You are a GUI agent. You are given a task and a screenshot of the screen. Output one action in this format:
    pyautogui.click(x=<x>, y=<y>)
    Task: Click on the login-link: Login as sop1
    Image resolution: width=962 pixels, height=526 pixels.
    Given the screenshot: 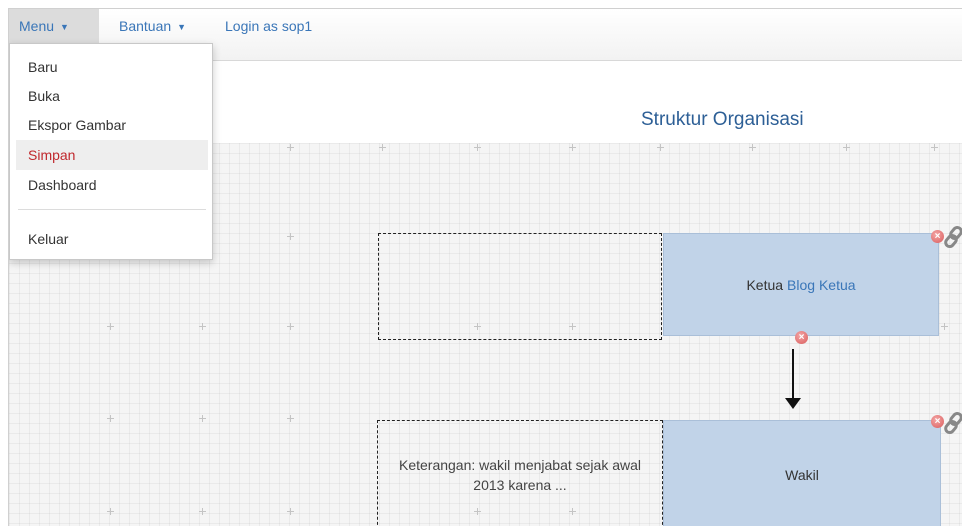 What is the action you would take?
    pyautogui.click(x=268, y=26)
    